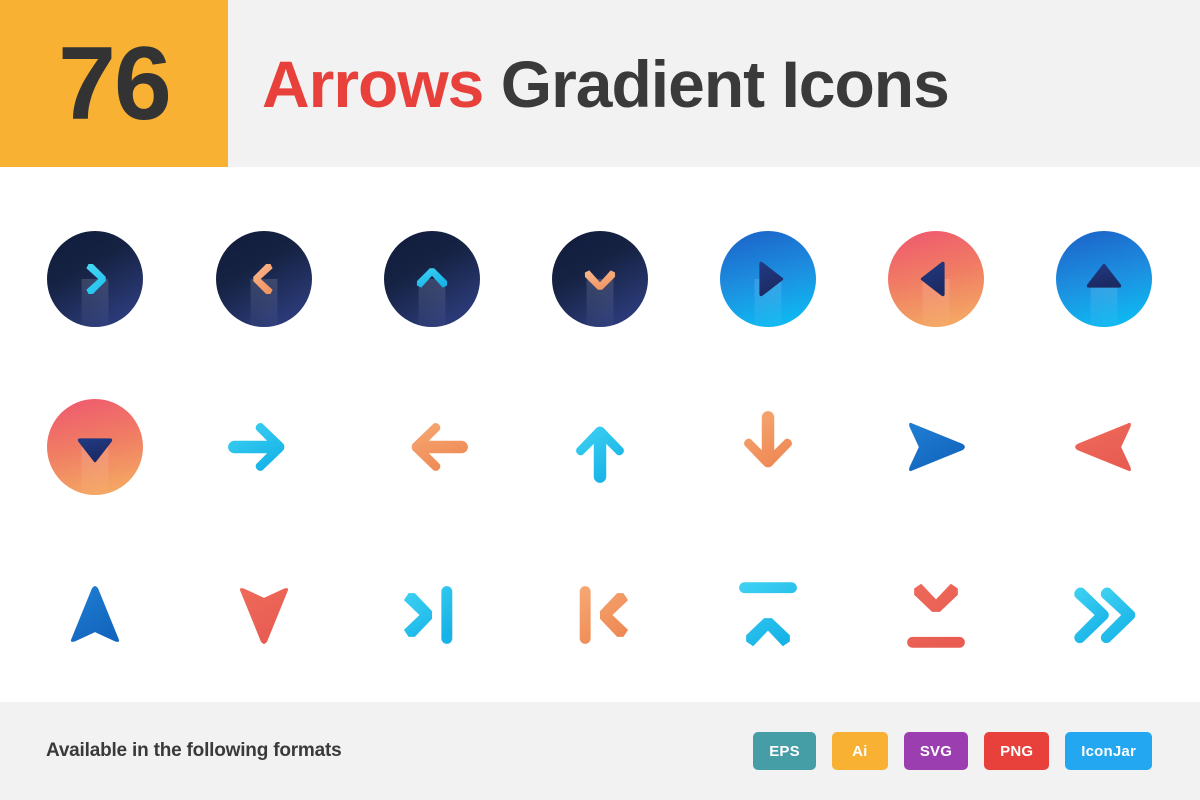 The image size is (1200, 800). I want to click on skip-to-bottom-icon, so click(936, 615).